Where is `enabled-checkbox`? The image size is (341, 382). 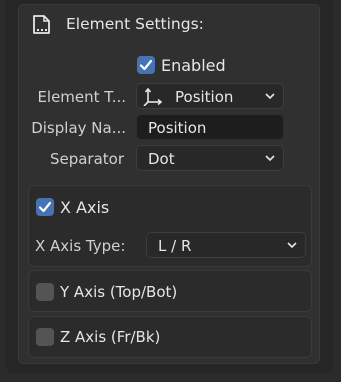 enabled-checkbox is located at coordinates (146, 65).